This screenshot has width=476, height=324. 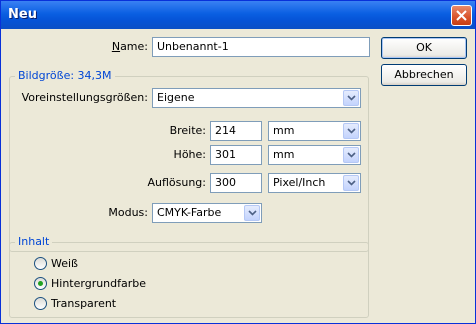 What do you see at coordinates (256, 98) in the screenshot?
I see `preset-select: Eigene` at bounding box center [256, 98].